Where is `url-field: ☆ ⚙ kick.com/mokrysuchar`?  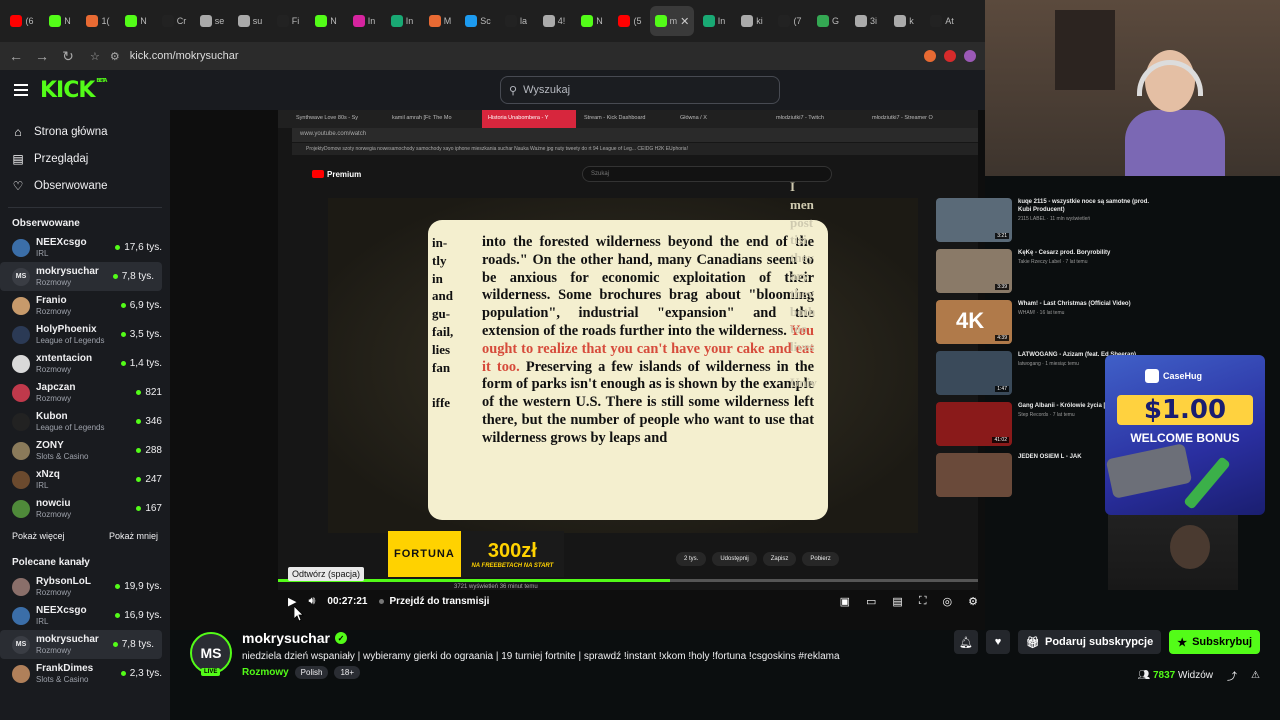
url-field: ☆ ⚙ kick.com/mokrysuchar is located at coordinates (440, 56).